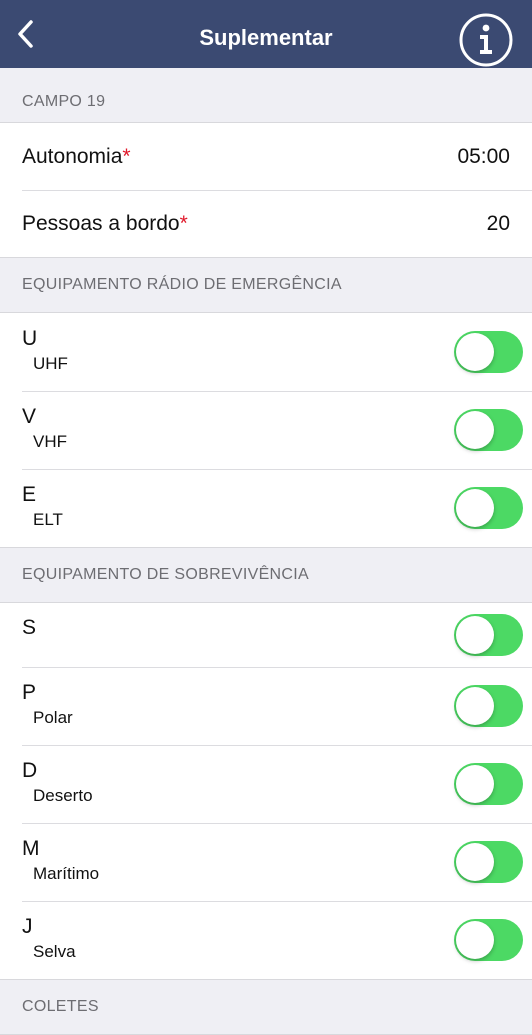 This screenshot has height=1035, width=532. I want to click on uhf-toggle, so click(488, 352).